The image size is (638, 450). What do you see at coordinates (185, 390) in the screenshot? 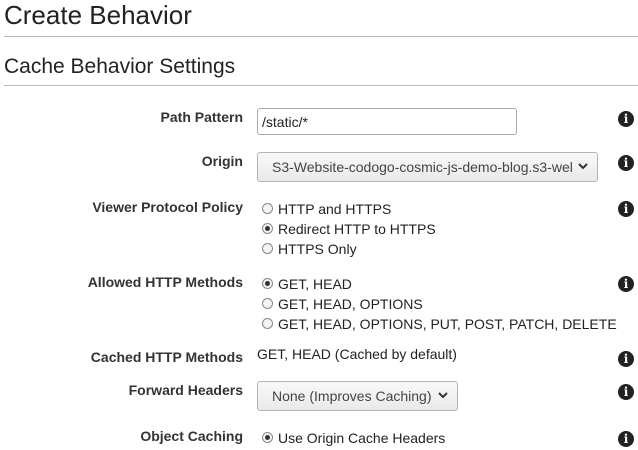
I see `forward-headers-label: Forward Headers` at bounding box center [185, 390].